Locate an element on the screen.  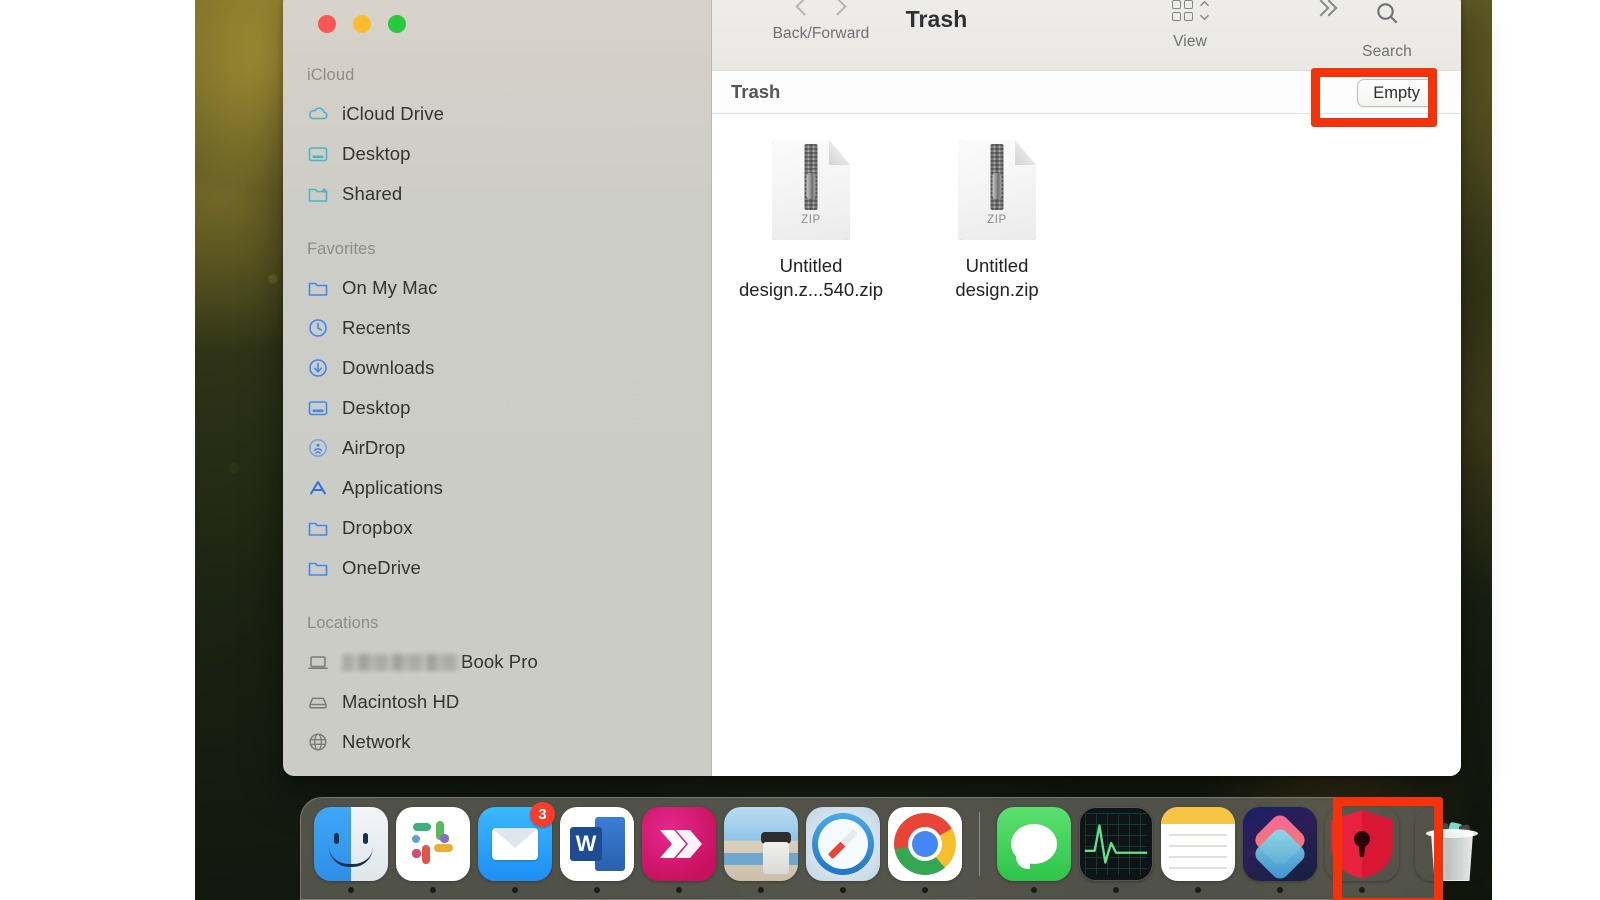
file-item: ZIP Untitled design.z...540.zip is located at coordinates (811, 221).